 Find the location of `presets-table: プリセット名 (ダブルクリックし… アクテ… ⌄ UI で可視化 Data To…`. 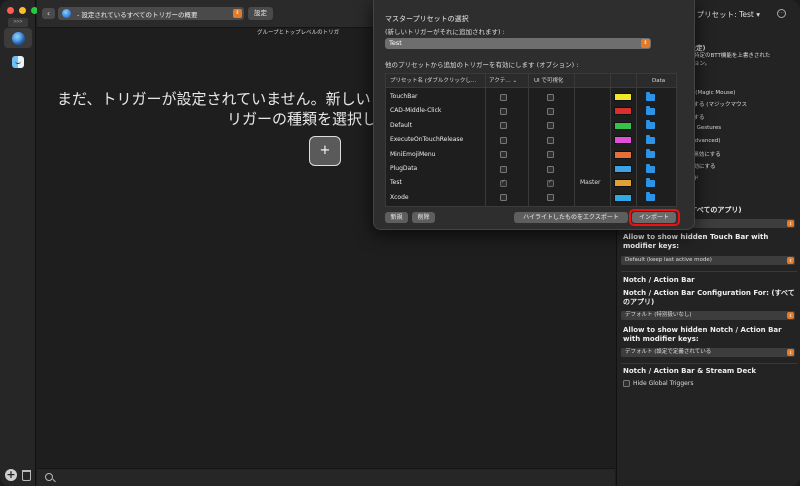

presets-table: プリセット名 (ダブルクリックし… アクテ… ⌄ UI で可視化 Data To… is located at coordinates (531, 140).